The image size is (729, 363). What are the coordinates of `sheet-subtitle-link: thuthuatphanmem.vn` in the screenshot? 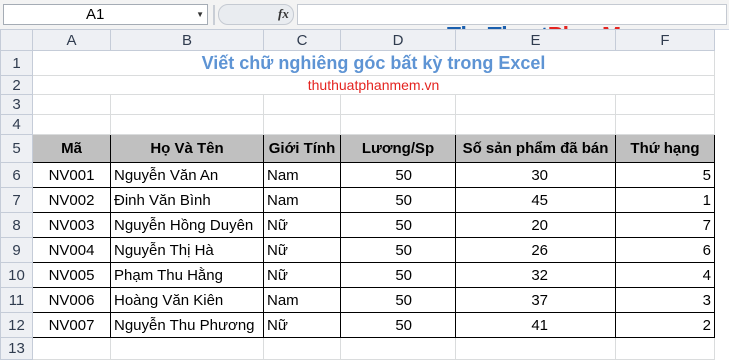 It's located at (373, 85).